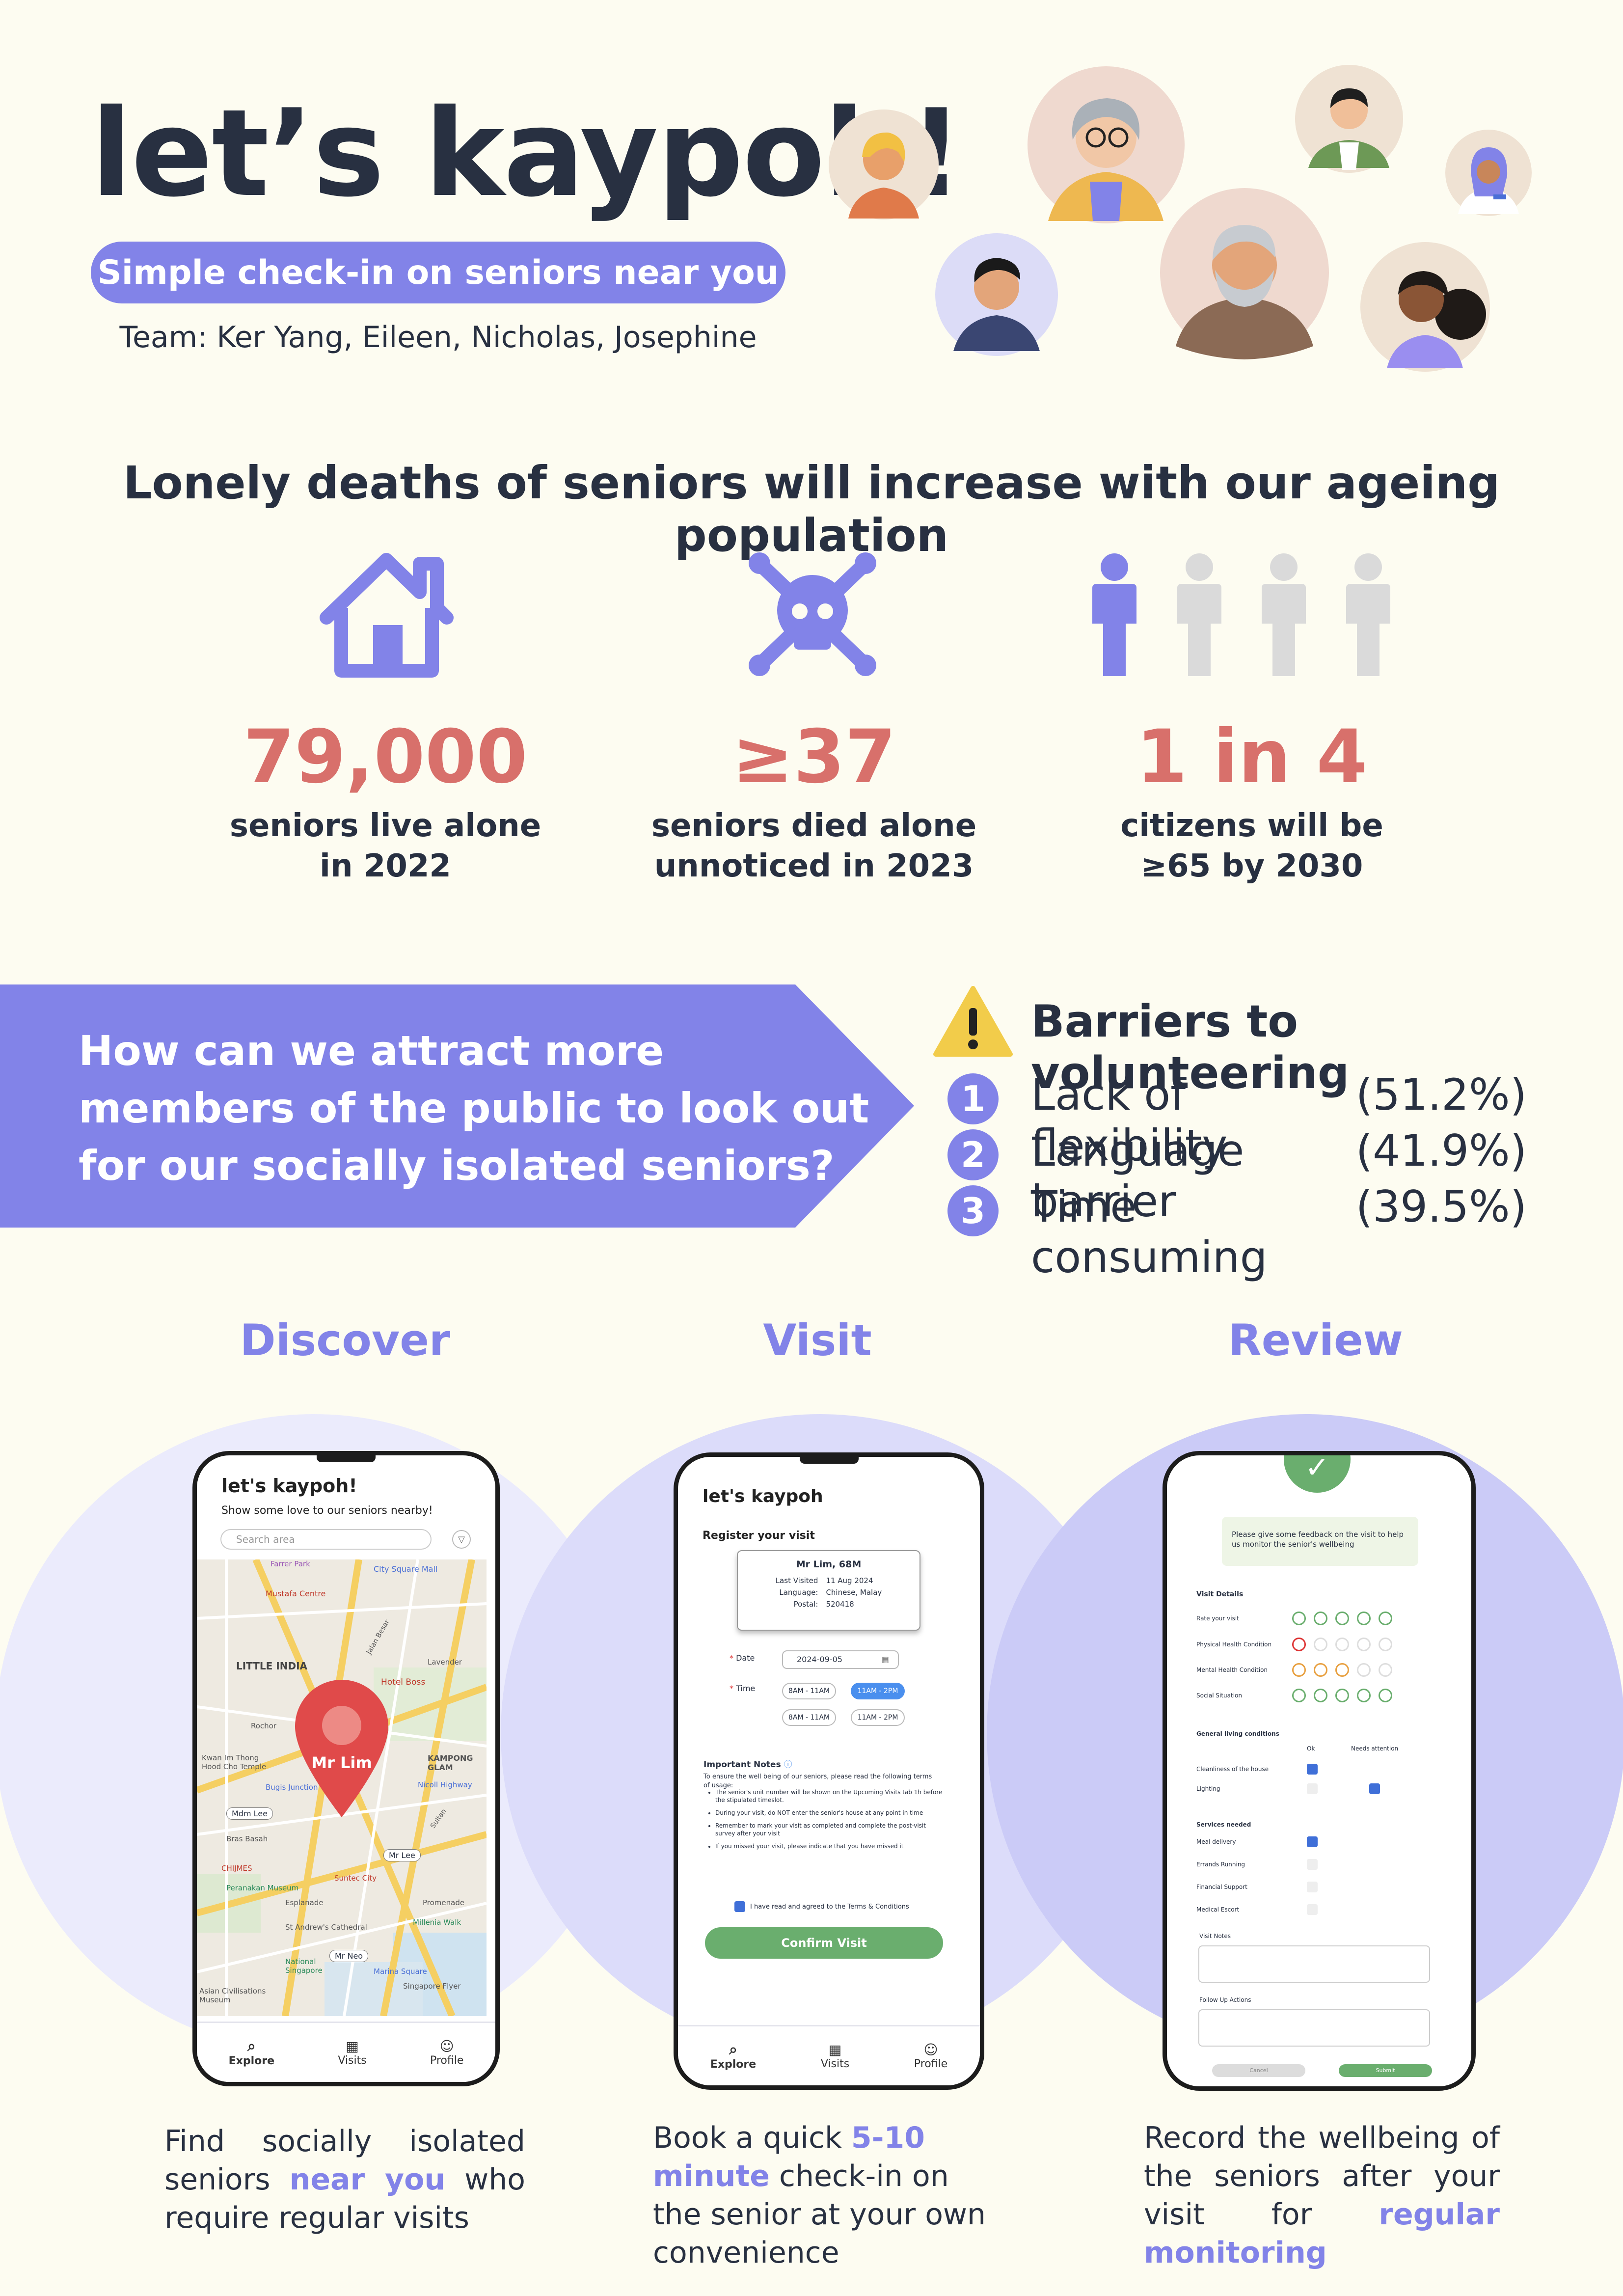  I want to click on date-input: 2024-09-05 ▦, so click(840, 1659).